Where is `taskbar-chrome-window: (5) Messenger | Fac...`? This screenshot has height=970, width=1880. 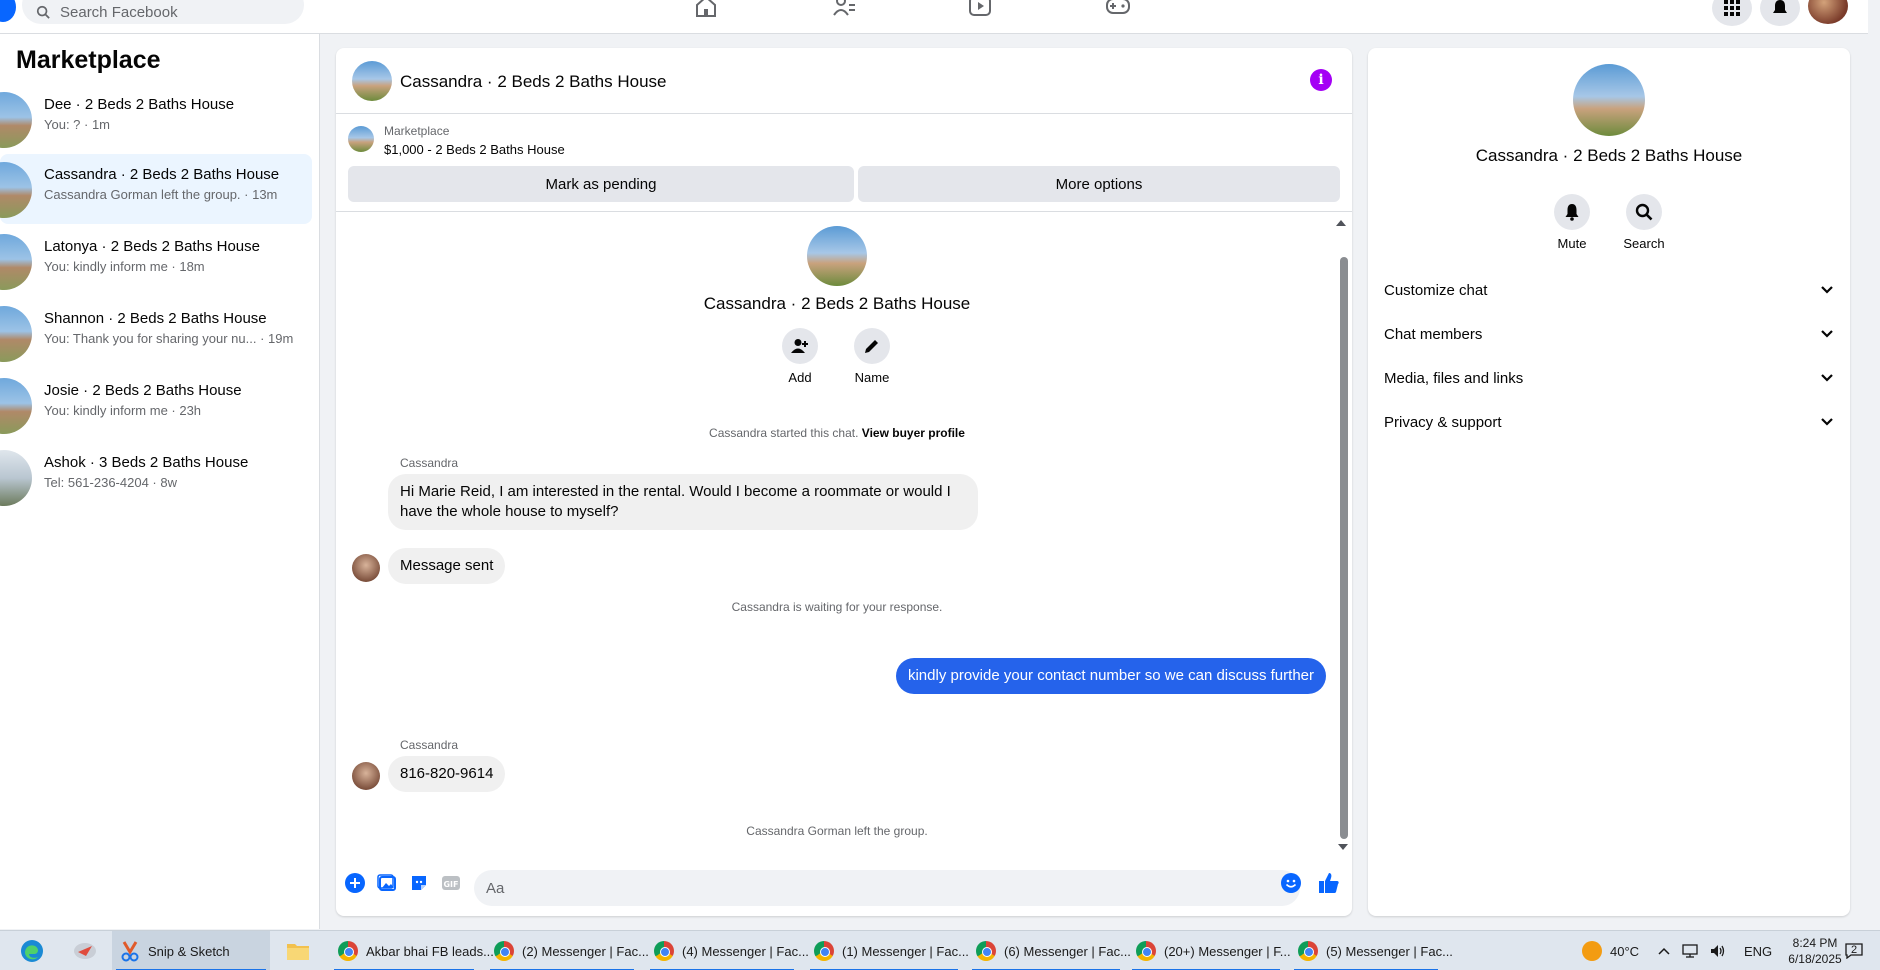 taskbar-chrome-window: (5) Messenger | Fac... is located at coordinates (1371, 950).